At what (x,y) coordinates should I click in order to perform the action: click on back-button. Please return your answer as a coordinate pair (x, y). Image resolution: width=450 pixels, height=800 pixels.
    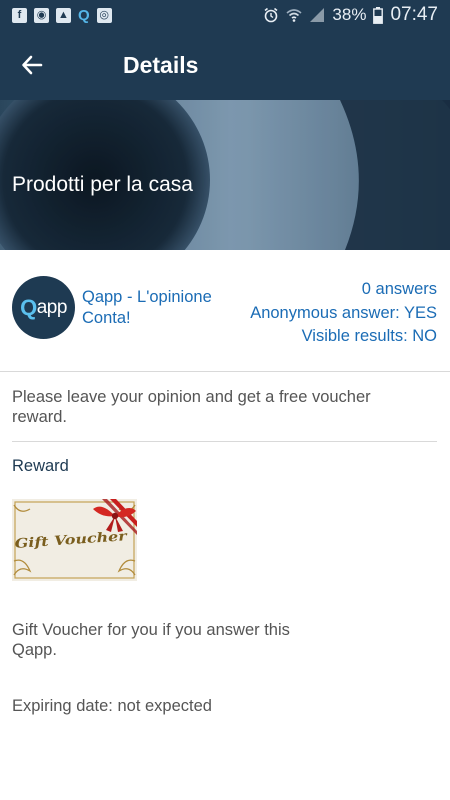
    Looking at the image, I should click on (32, 65).